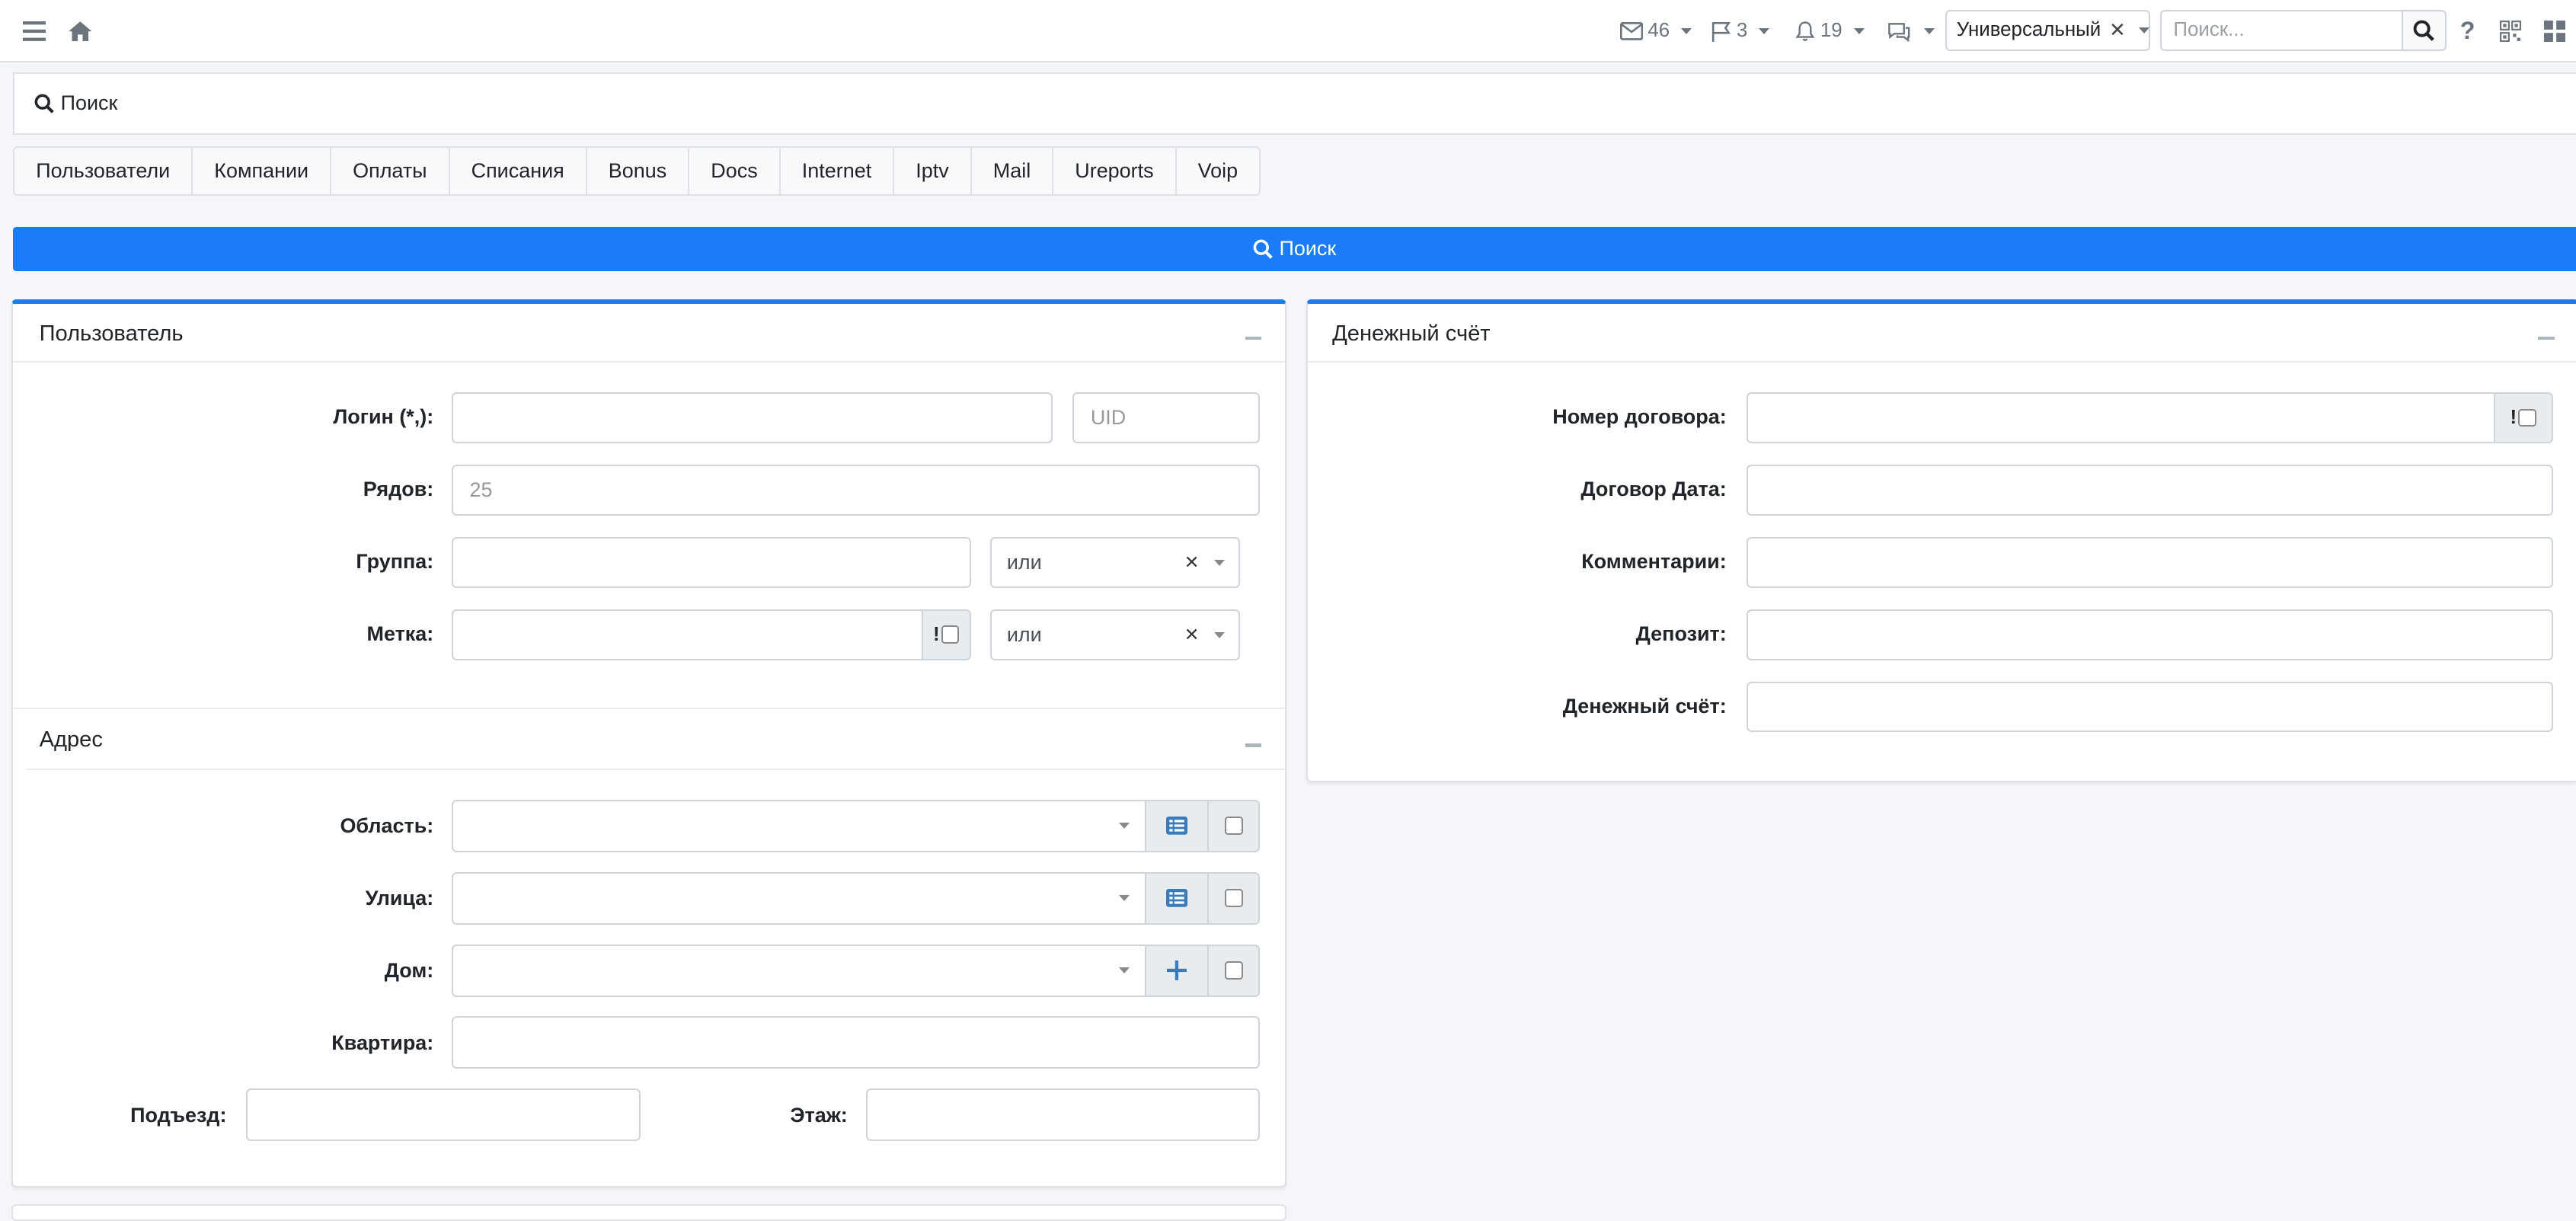 This screenshot has width=2576, height=1221. I want to click on region-label: Область:, so click(387, 826).